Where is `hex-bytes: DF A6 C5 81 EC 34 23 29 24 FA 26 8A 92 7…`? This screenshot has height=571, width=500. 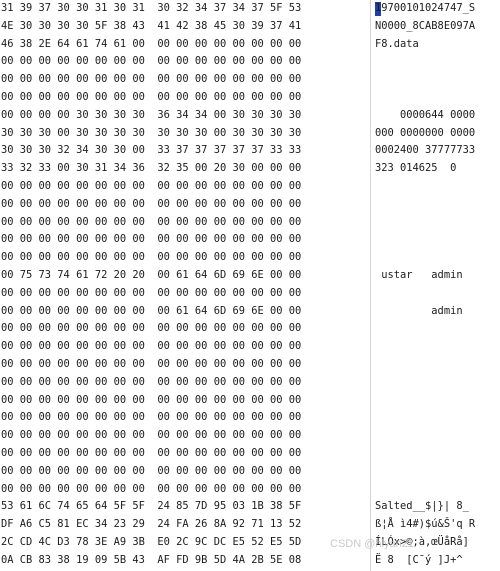
hex-bytes: DF A6 C5 81 EC 34 23 29 24 FA 26 8A 92 7… is located at coordinates (185, 524).